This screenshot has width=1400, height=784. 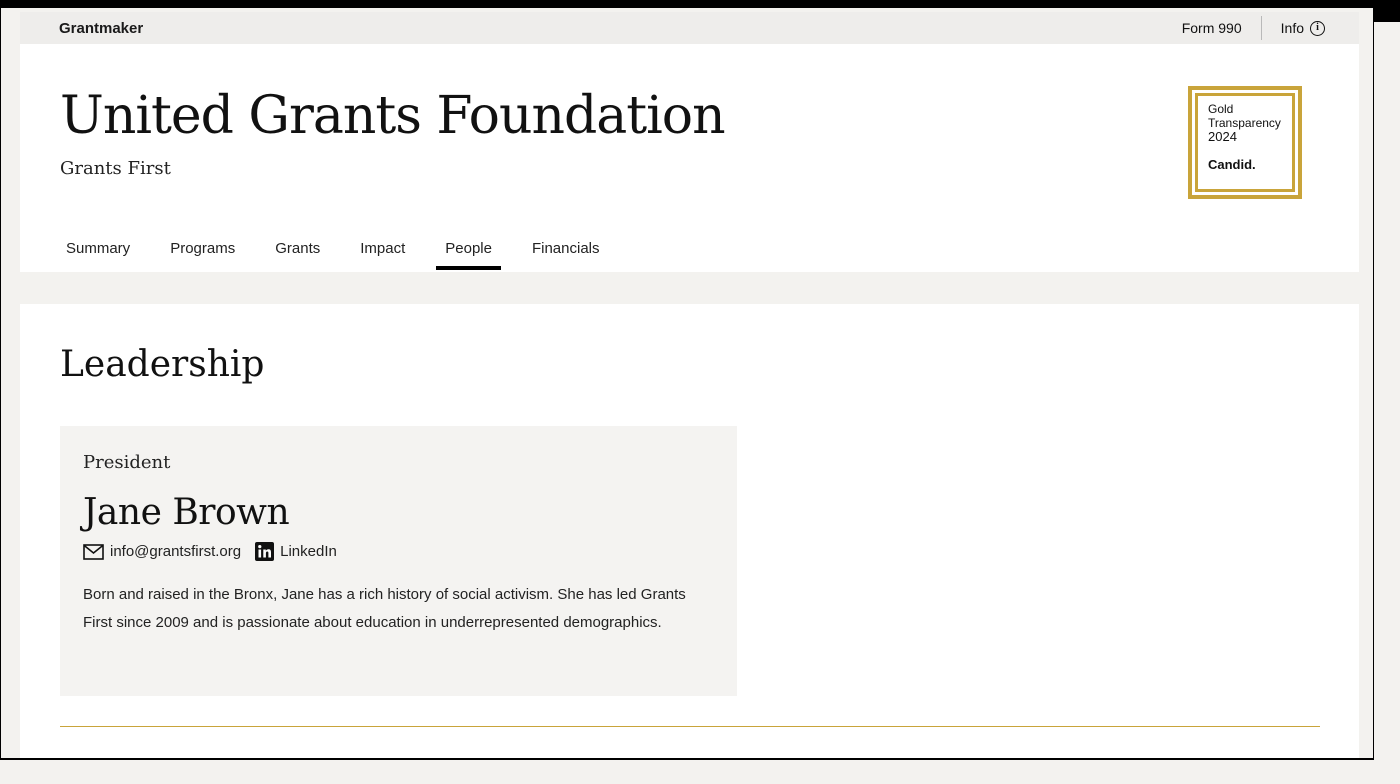 I want to click on top-nav: Form 990 Info i, so click(x=1253, y=28).